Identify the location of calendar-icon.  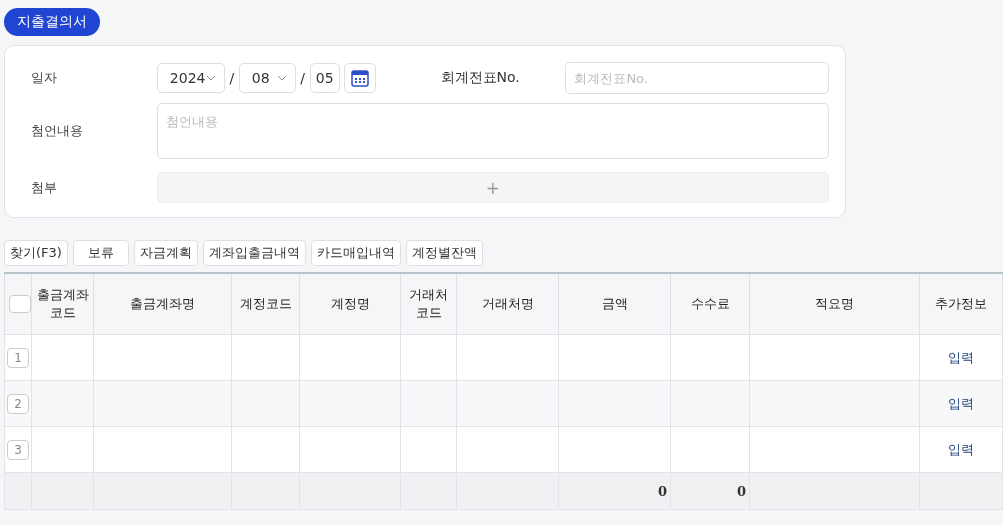
(359, 78).